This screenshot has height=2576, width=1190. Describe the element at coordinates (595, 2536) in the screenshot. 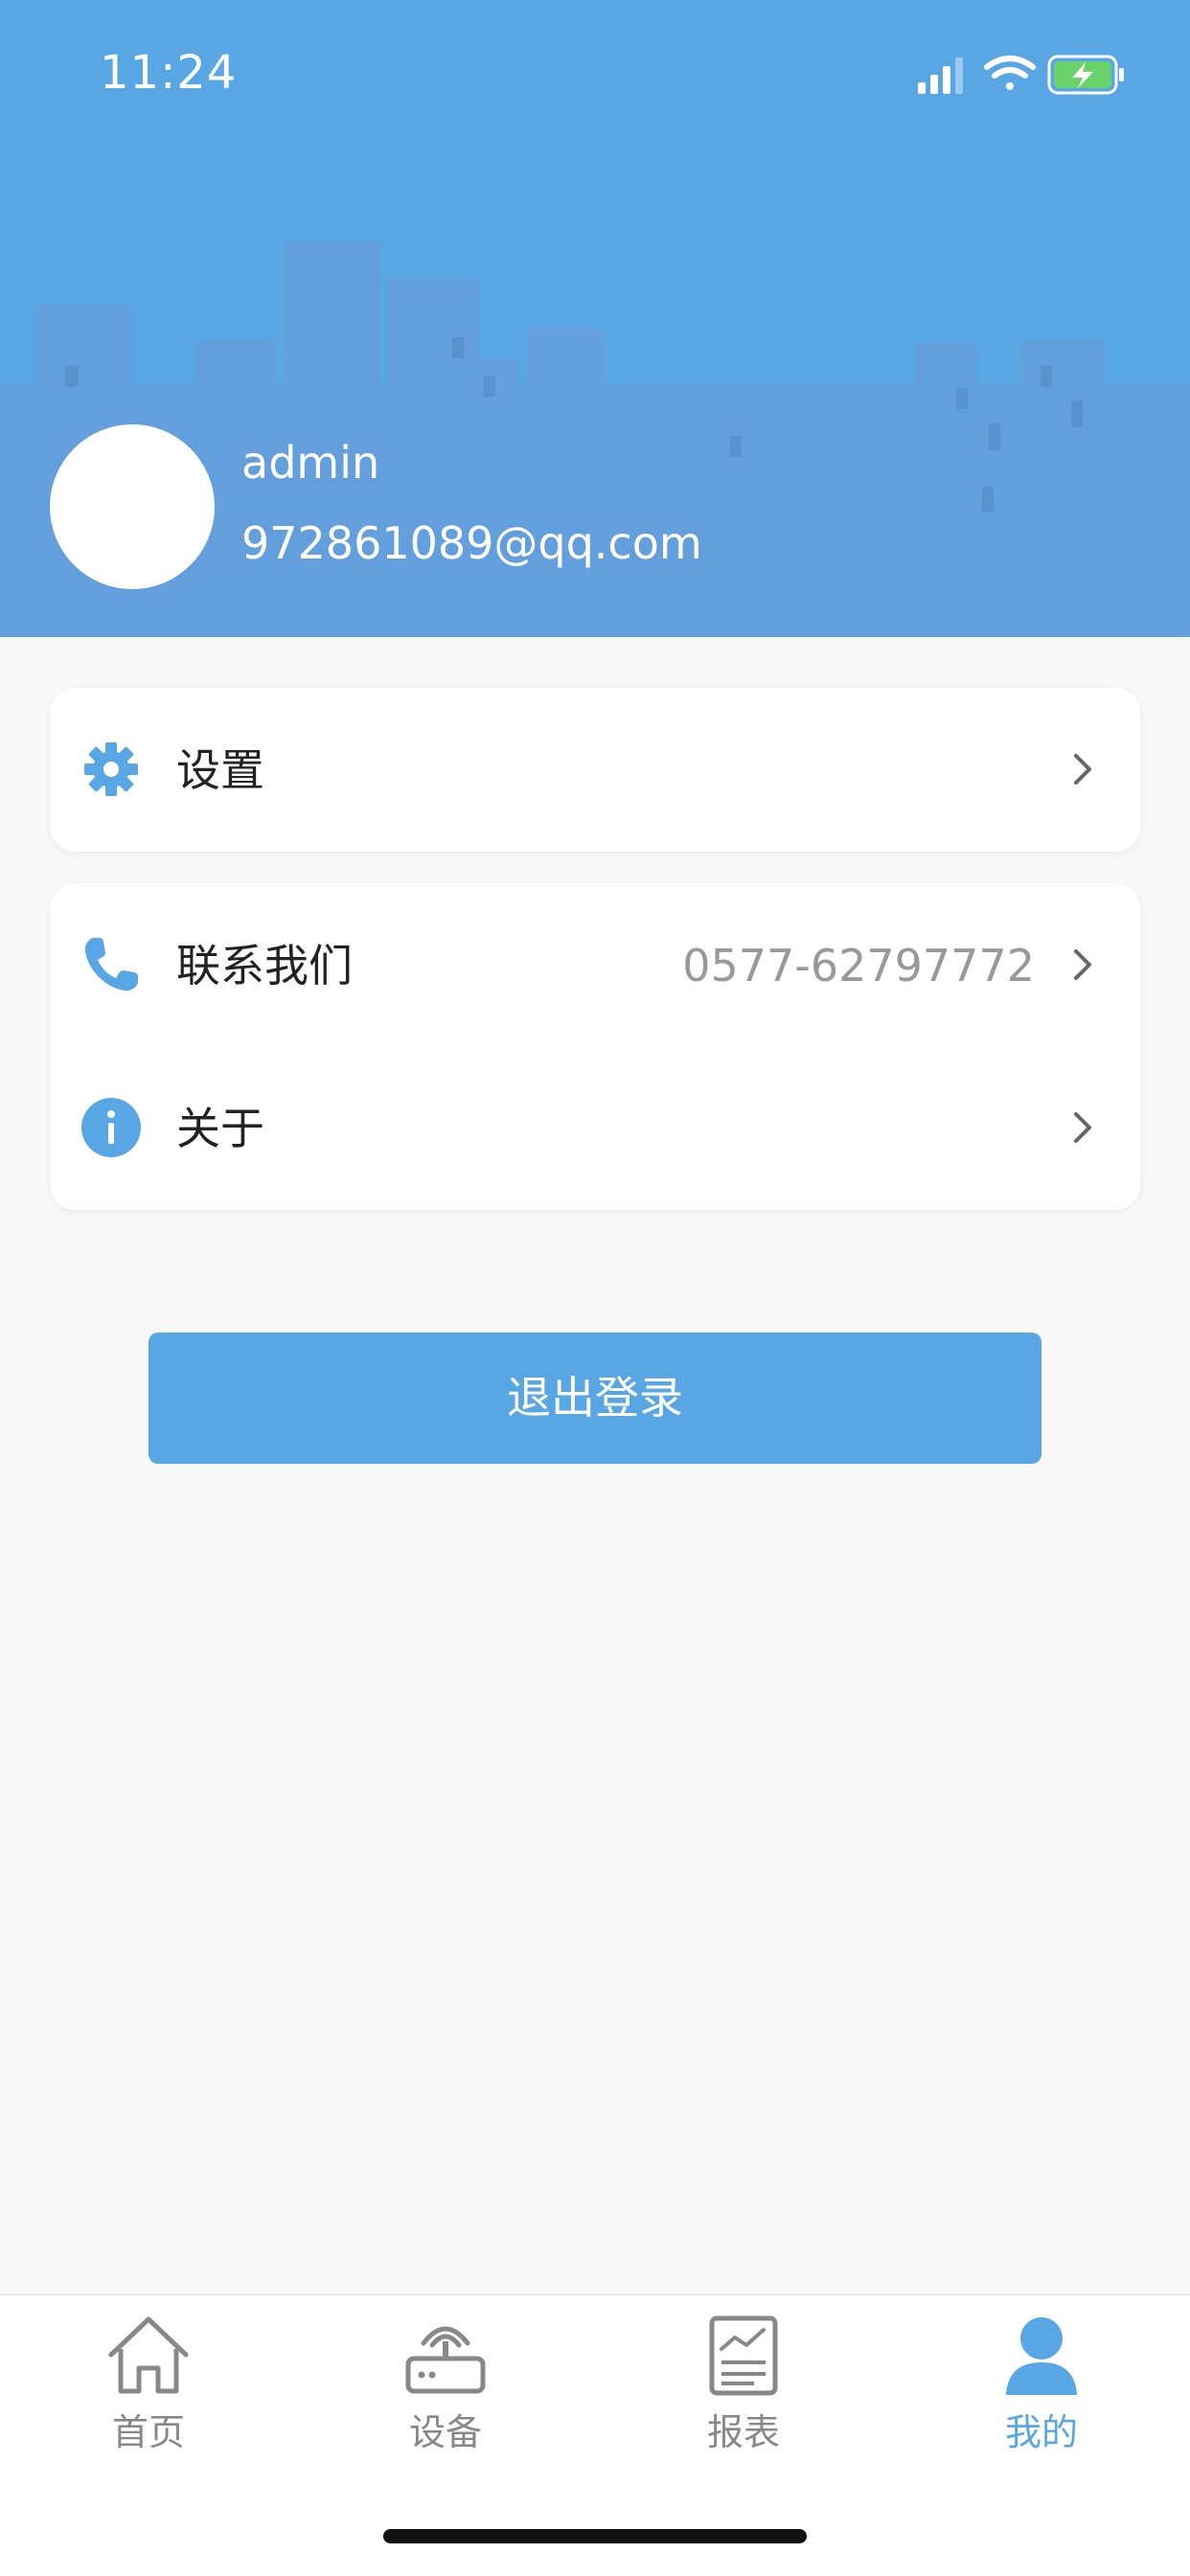

I see `home-indicator` at that location.